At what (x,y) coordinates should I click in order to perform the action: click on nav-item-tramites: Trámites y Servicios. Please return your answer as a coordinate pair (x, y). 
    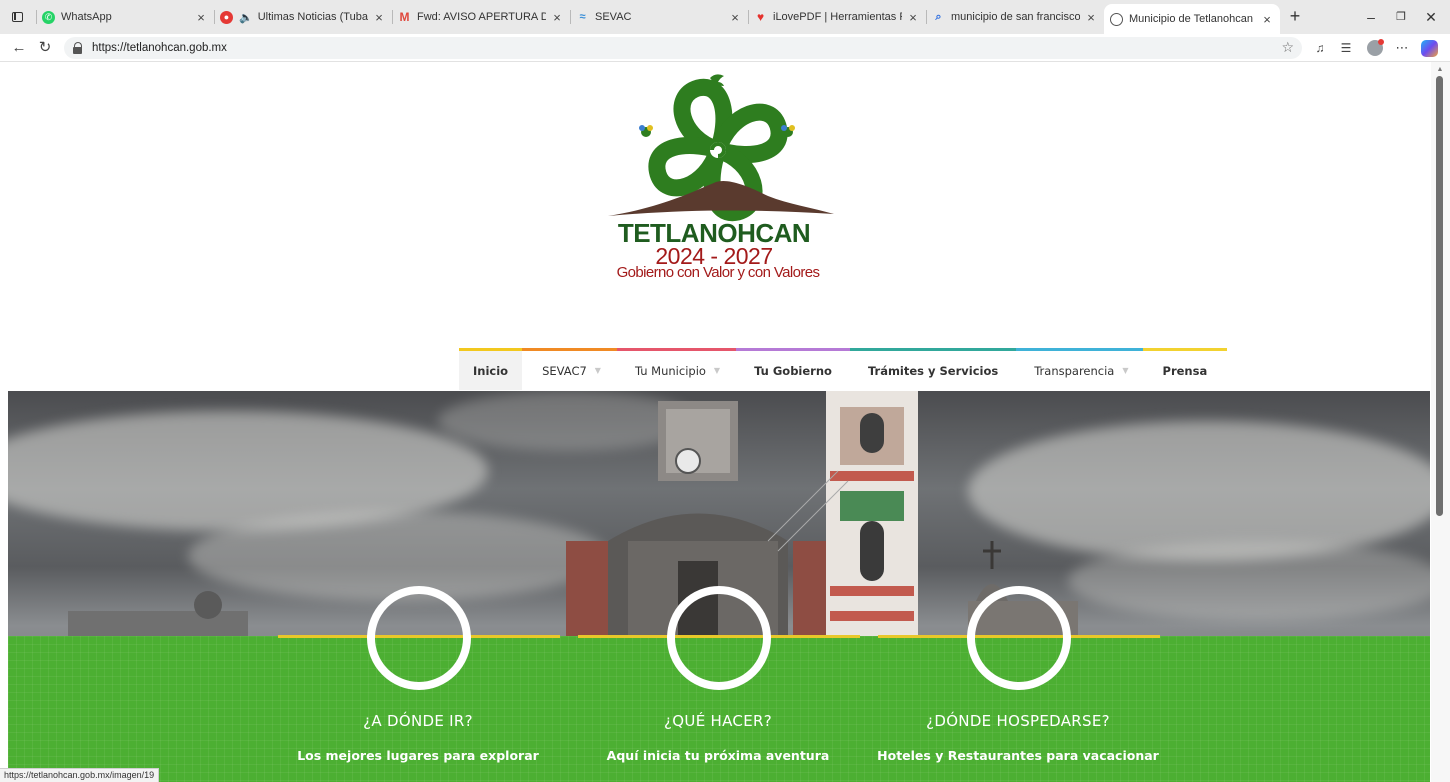
    Looking at the image, I should click on (933, 369).